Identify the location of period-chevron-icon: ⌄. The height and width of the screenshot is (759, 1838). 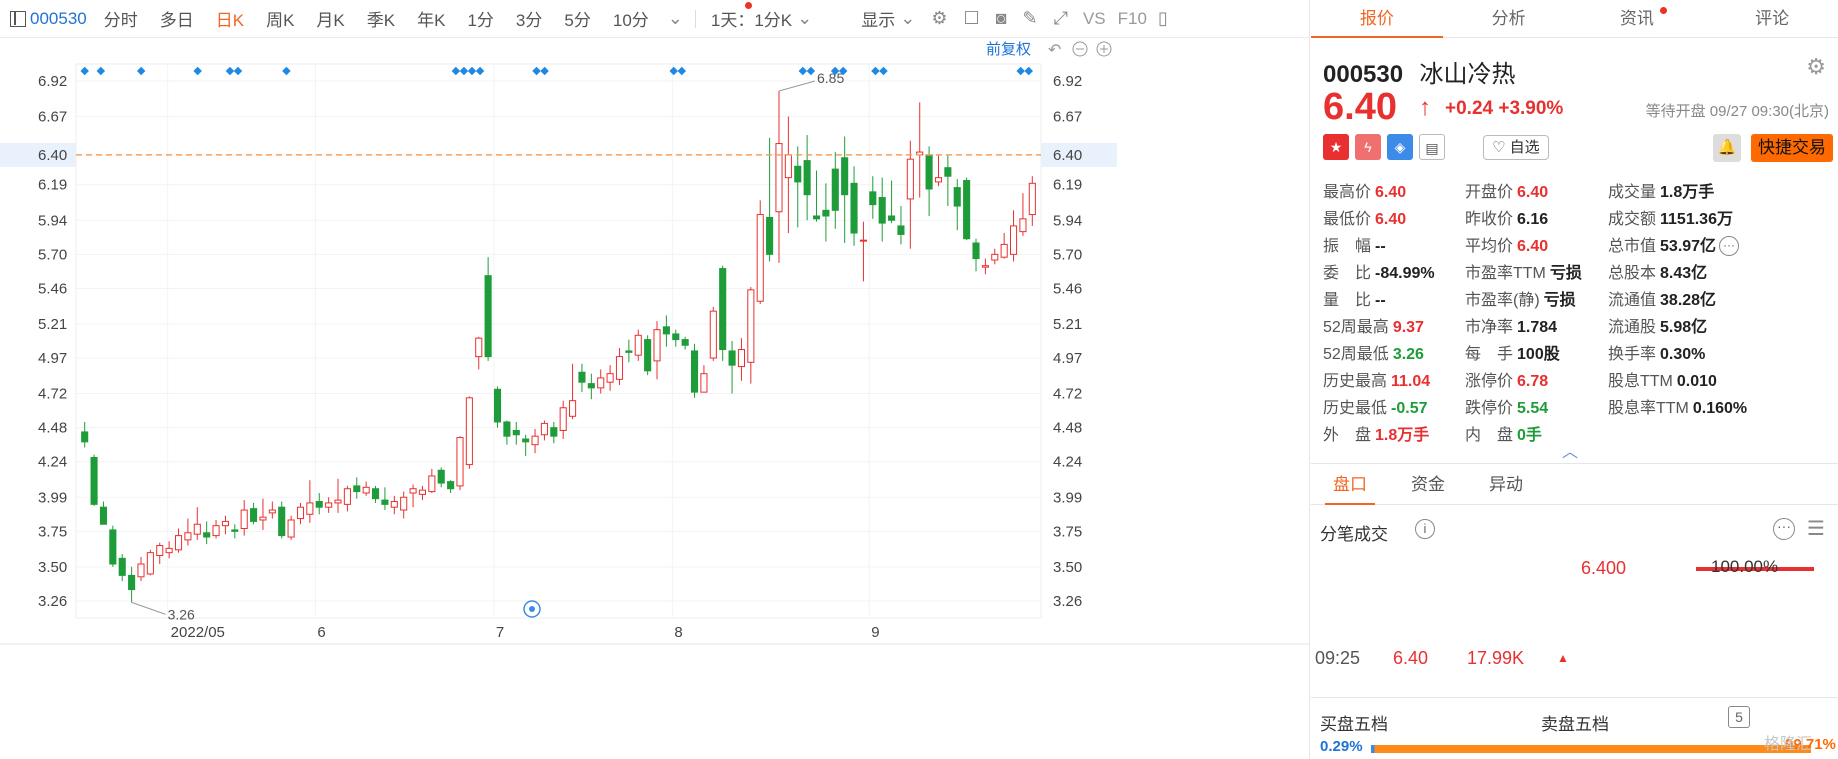
(804, 18).